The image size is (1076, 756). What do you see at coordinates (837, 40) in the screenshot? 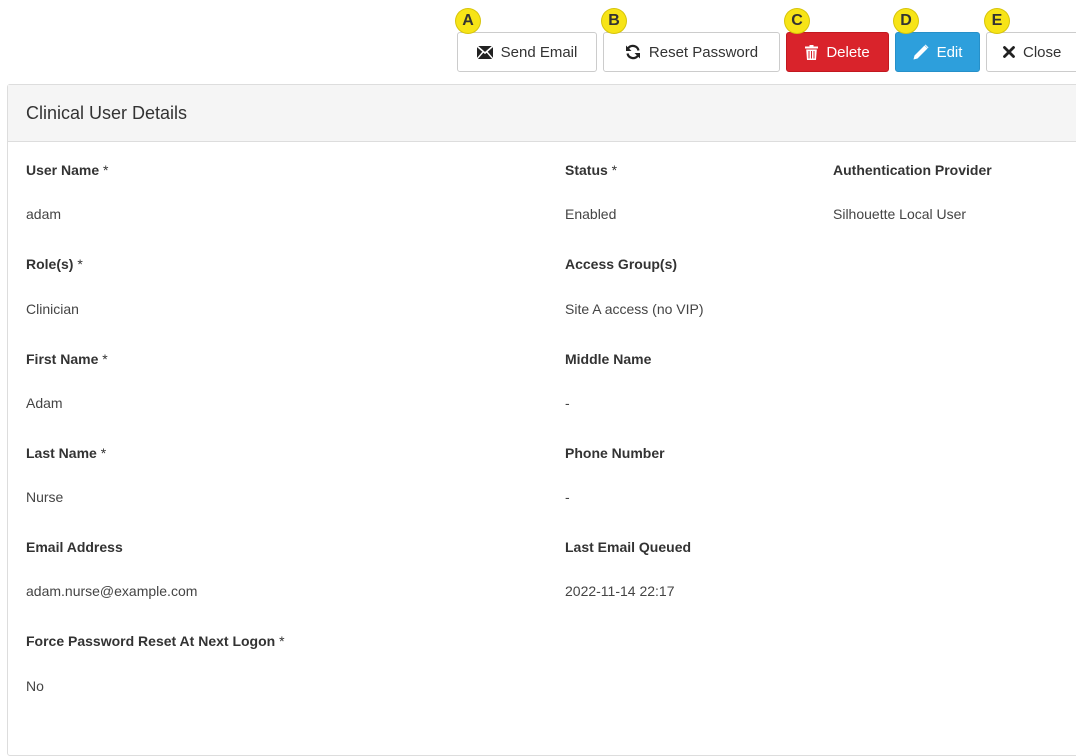
I see `delete-button: C Delete` at bounding box center [837, 40].